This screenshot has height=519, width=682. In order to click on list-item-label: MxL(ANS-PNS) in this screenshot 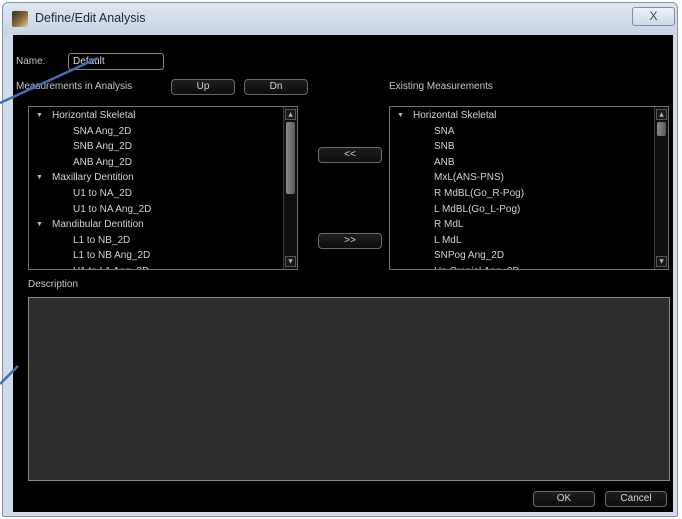, I will do `click(469, 178)`.